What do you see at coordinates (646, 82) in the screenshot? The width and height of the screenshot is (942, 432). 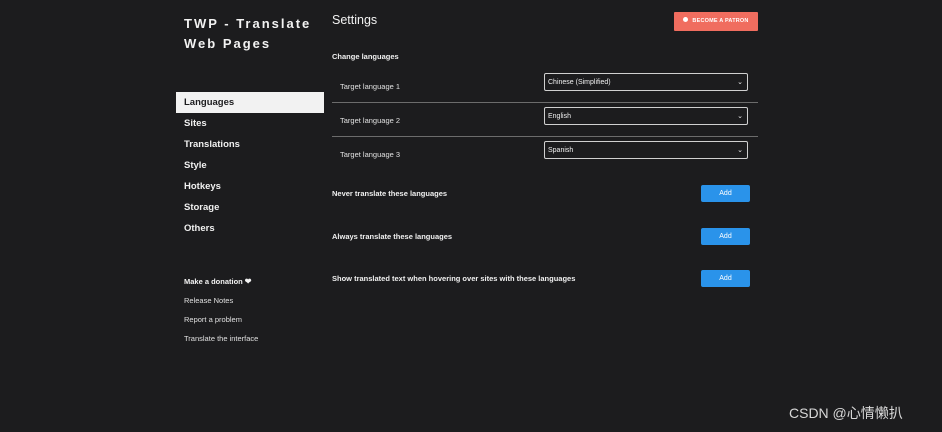 I see `target-language-1-select: Chinese (Simplified) ⌄` at bounding box center [646, 82].